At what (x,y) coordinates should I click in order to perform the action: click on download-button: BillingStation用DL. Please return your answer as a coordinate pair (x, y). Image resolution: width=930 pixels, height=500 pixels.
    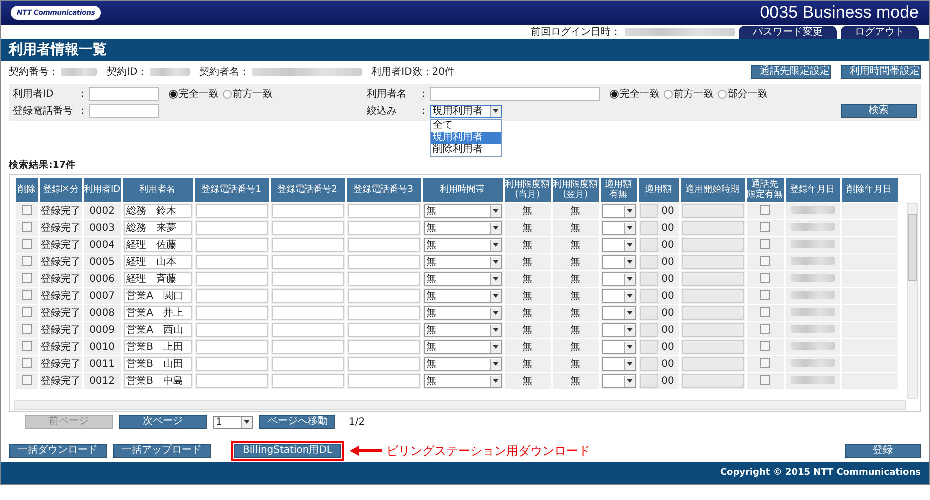
    Looking at the image, I should click on (288, 451).